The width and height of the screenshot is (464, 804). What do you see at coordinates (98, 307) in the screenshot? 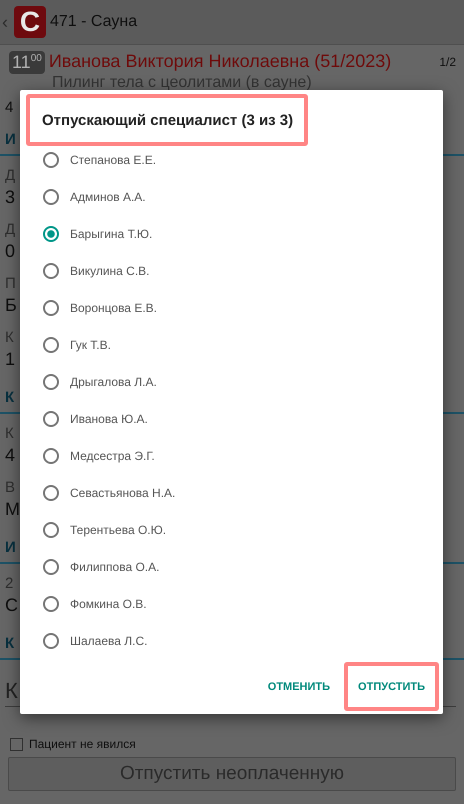
I see `radio-option: Воронцова Е.В.` at bounding box center [98, 307].